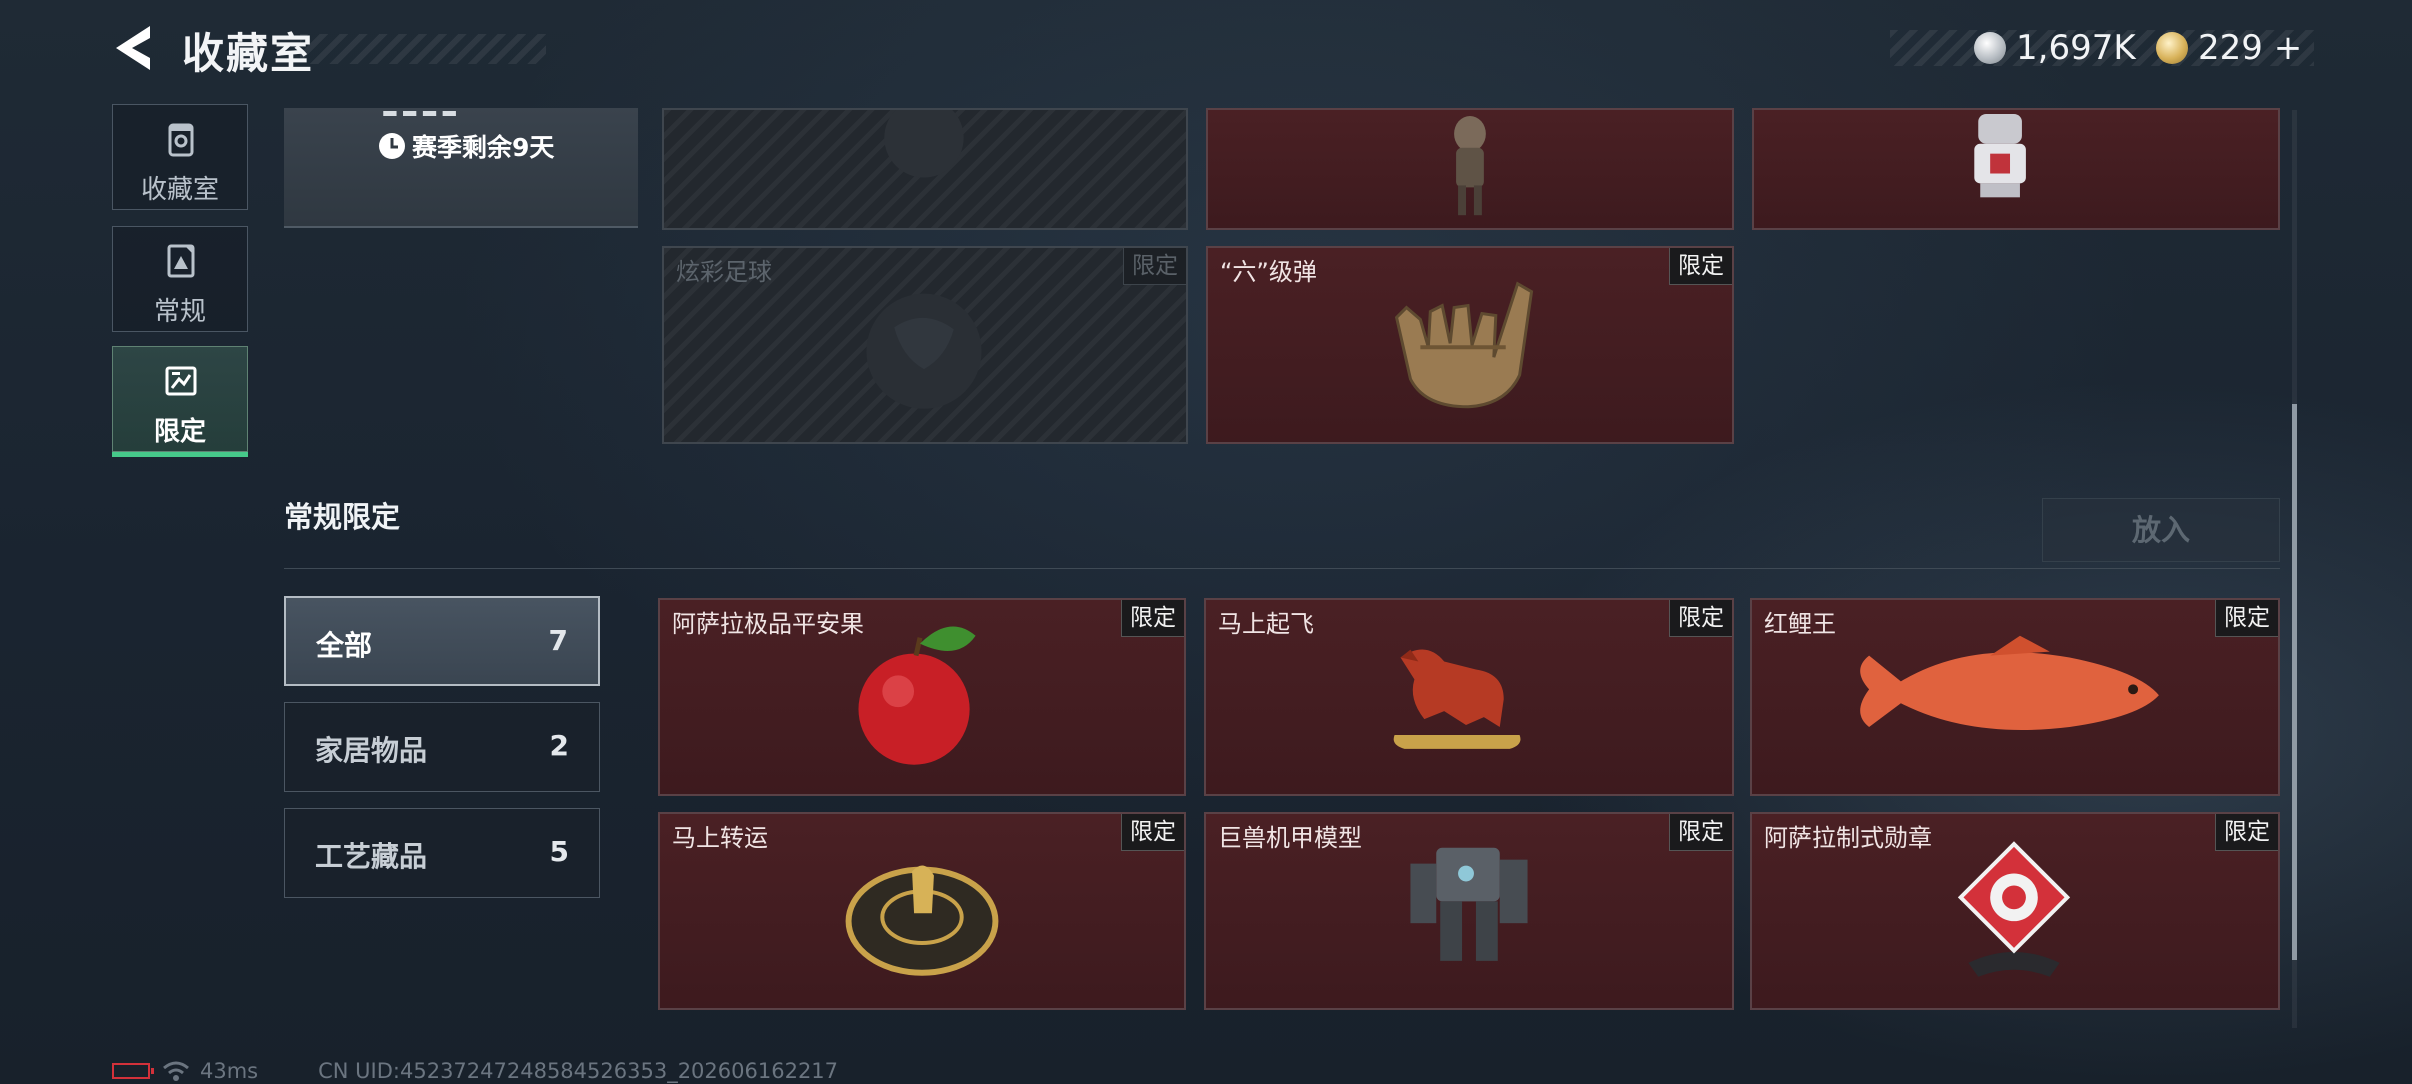 This screenshot has width=2412, height=1084. What do you see at coordinates (2172, 48) in the screenshot?
I see `gold-coin-icon` at bounding box center [2172, 48].